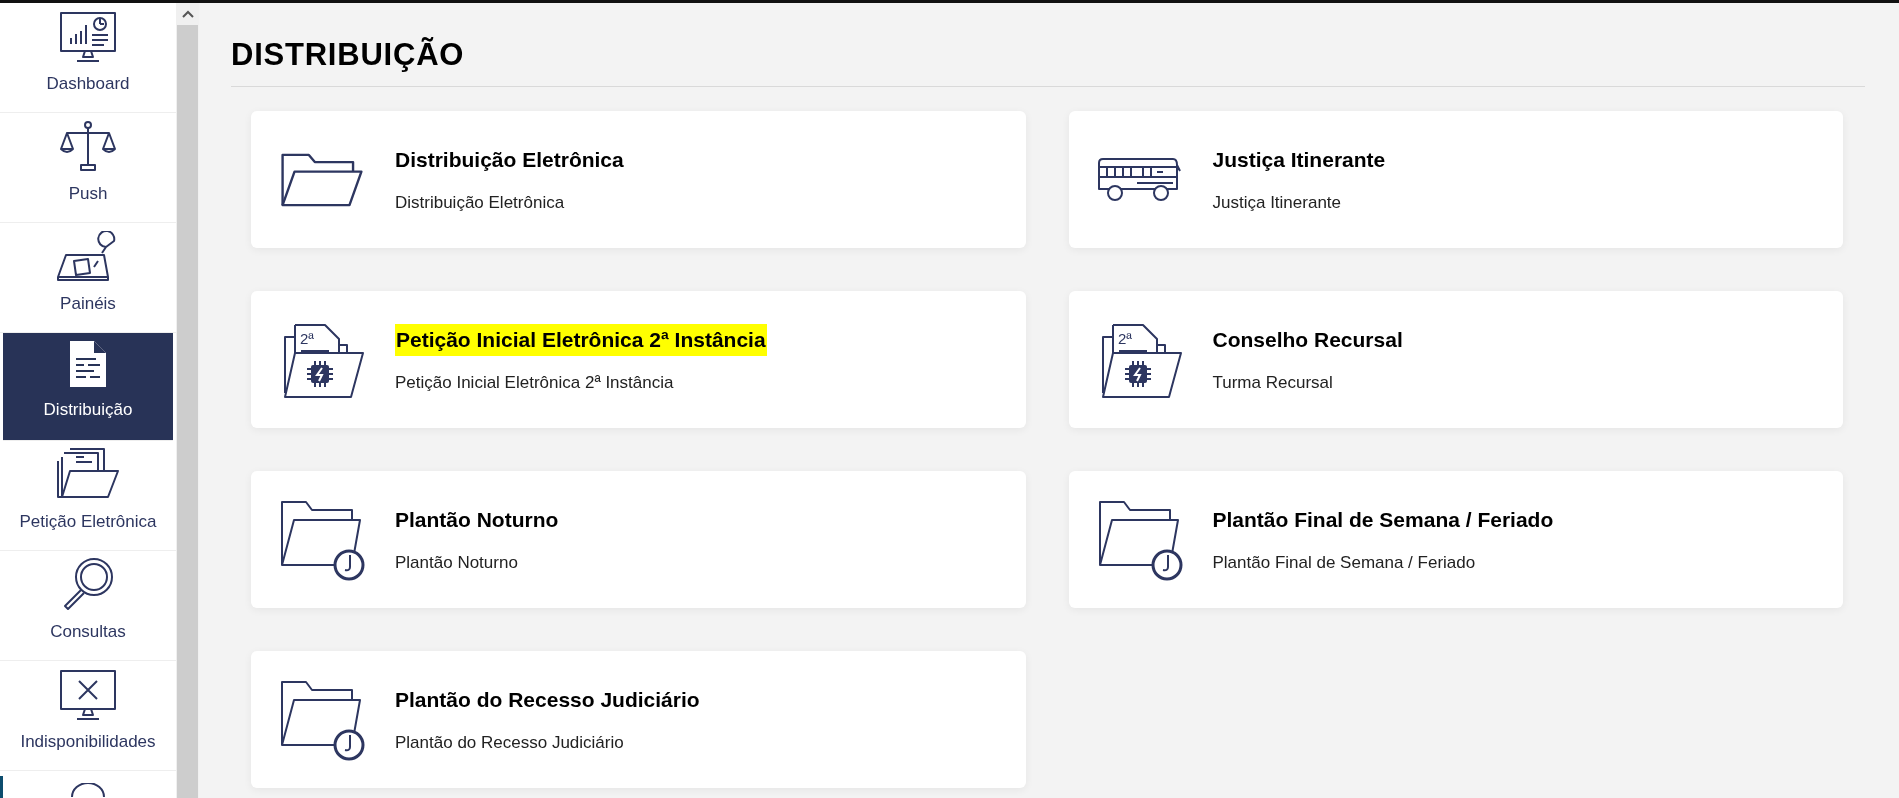 The height and width of the screenshot is (798, 1899). Describe the element at coordinates (638, 359) in the screenshot. I see `menu-card: 2ª Petição Inicial Eletrônica 2ª Instância Petição Inicial Eletrônica 2ª Instância` at that location.